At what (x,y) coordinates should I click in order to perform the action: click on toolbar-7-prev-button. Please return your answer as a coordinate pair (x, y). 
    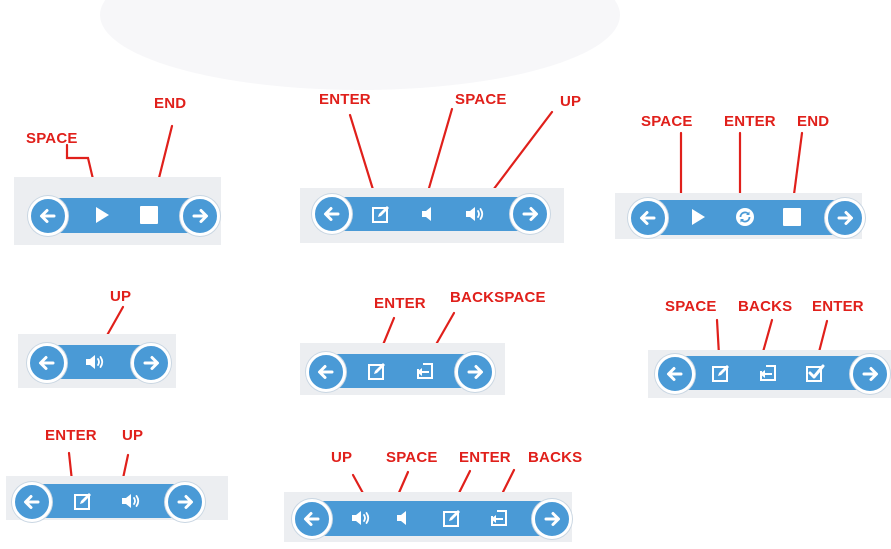
    Looking at the image, I should click on (32, 502).